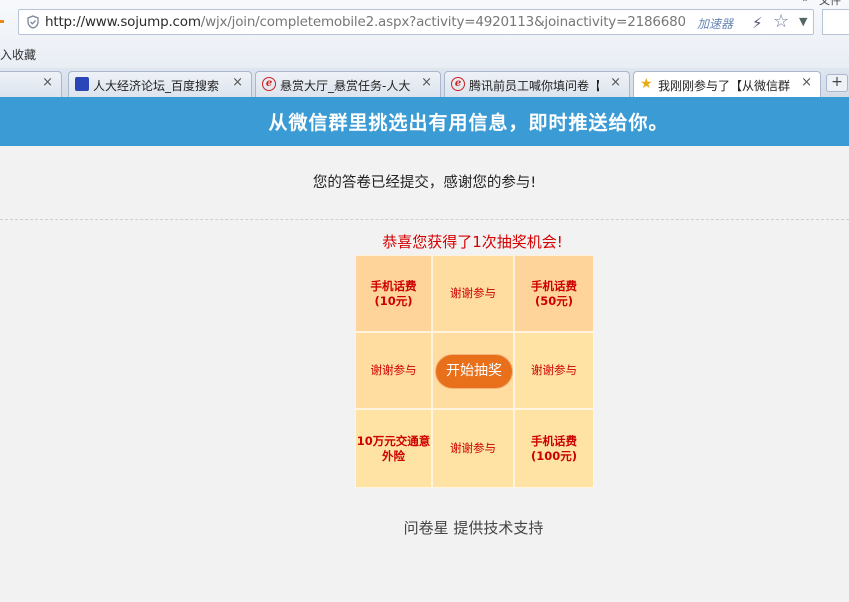  What do you see at coordinates (472, 242) in the screenshot?
I see `lottery-congrats-message: 恭喜您获得了1次抽奖机会!` at bounding box center [472, 242].